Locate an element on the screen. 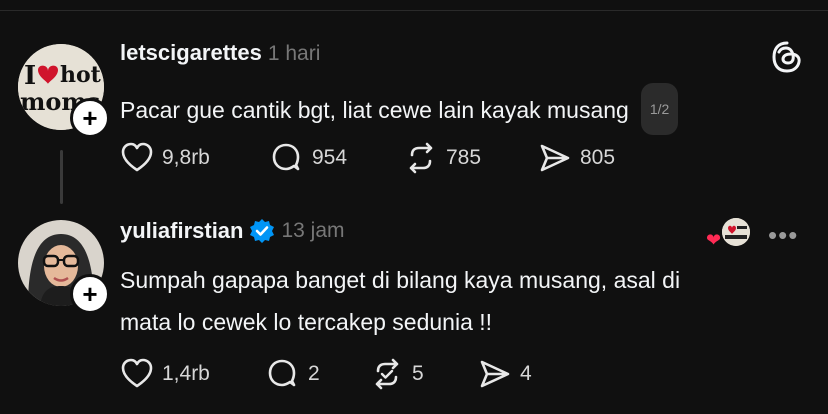 This screenshot has width=828, height=414. post-actions: 9,8rb 954 785 805 is located at coordinates (367, 158).